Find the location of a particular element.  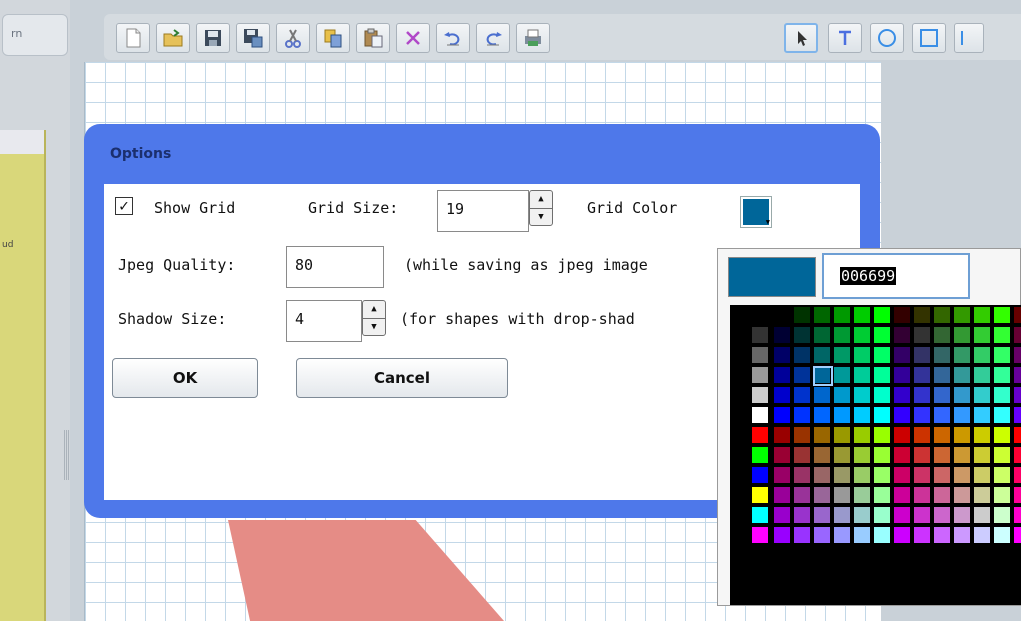

ok-button: OK is located at coordinates (185, 378).